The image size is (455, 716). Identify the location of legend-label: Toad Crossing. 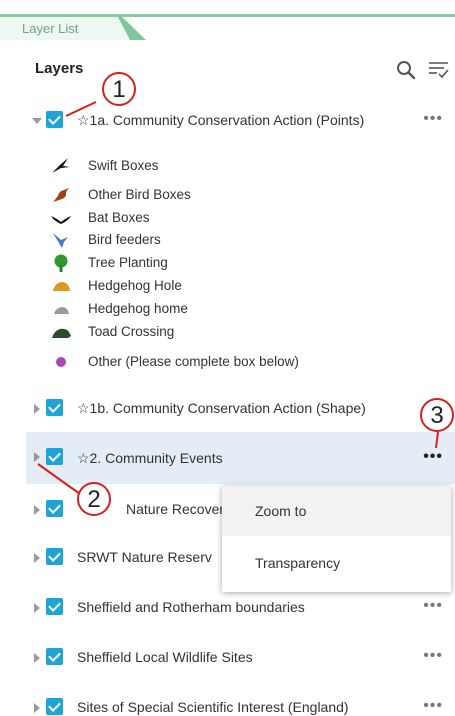
(131, 331).